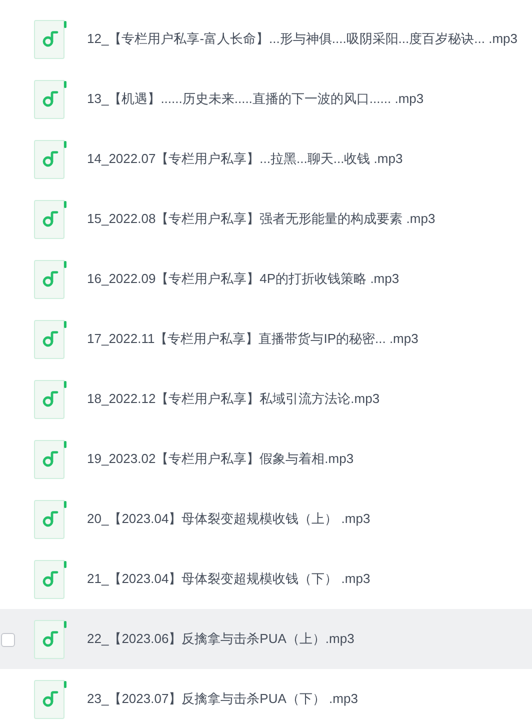  Describe the element at coordinates (220, 639) in the screenshot. I see `file-name: 22_【2023.06】反擒拿与击杀PUA（上）.mp3` at that location.